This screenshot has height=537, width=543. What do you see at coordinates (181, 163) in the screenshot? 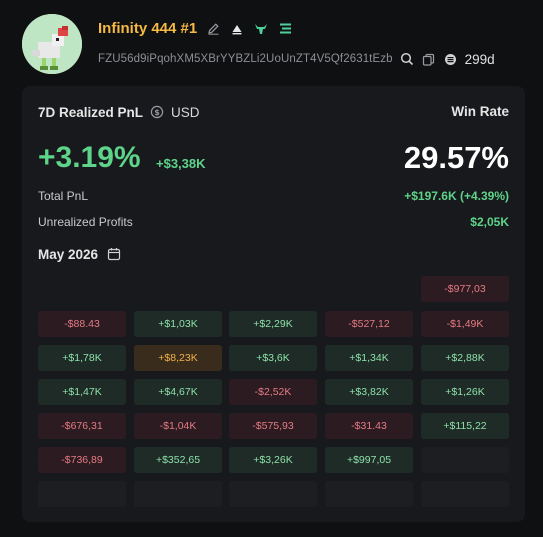
I see `pnl-abs: +$3,38K` at bounding box center [181, 163].